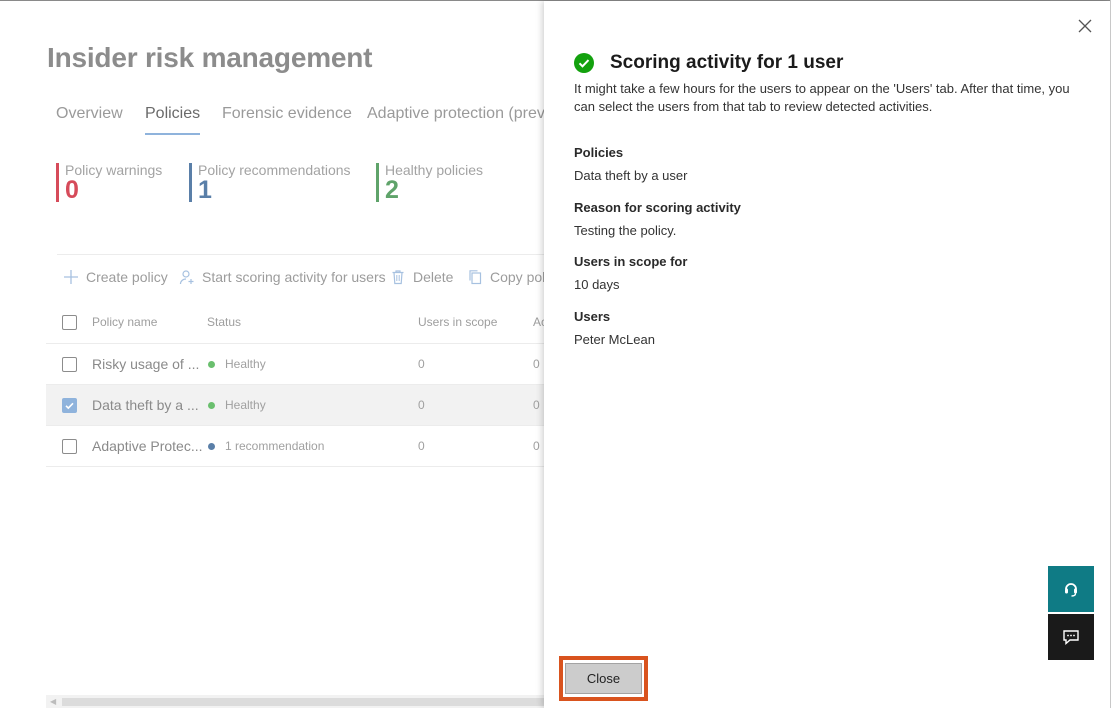  What do you see at coordinates (303, 702) in the screenshot?
I see `scrollbar-thumb` at bounding box center [303, 702].